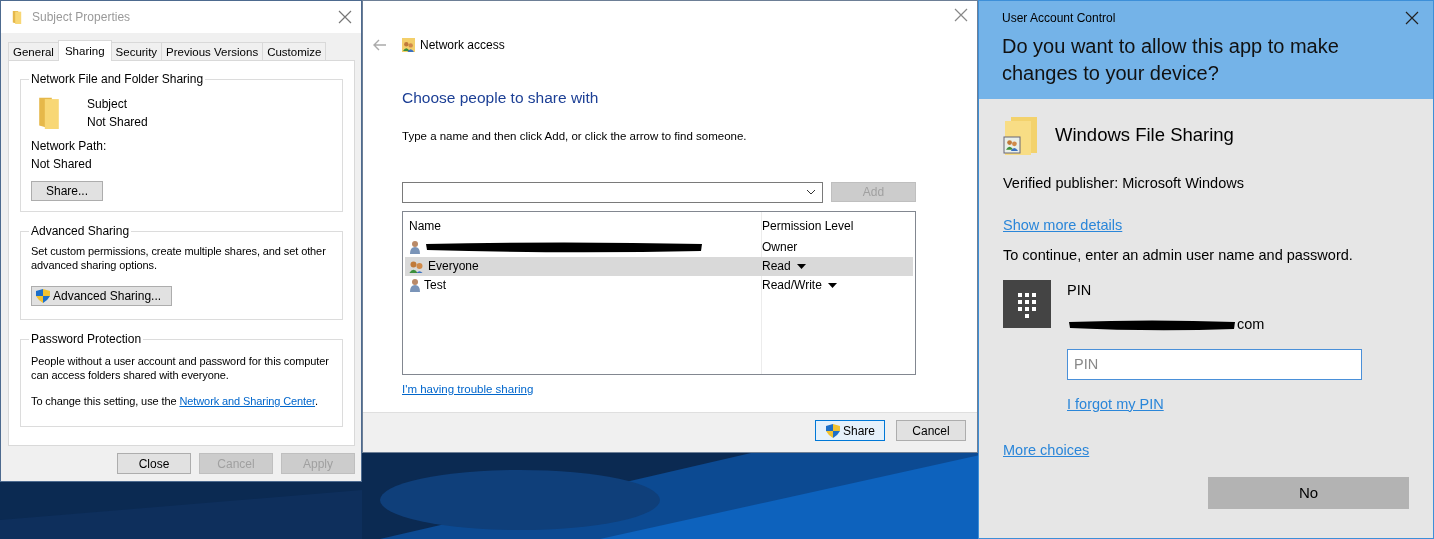 Image resolution: width=1434 pixels, height=539 pixels. Describe the element at coordinates (81, 17) in the screenshot. I see `window-title: Subject Properties` at that location.